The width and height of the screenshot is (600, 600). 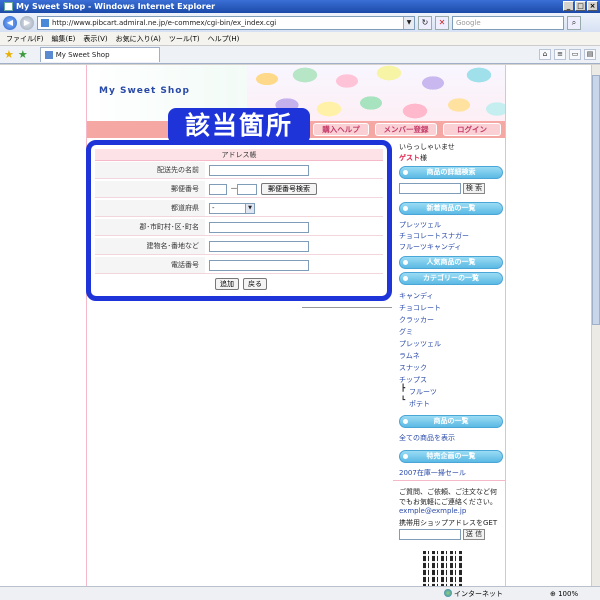 I want to click on shop-name: My Sweet Shop, so click(x=144, y=91).